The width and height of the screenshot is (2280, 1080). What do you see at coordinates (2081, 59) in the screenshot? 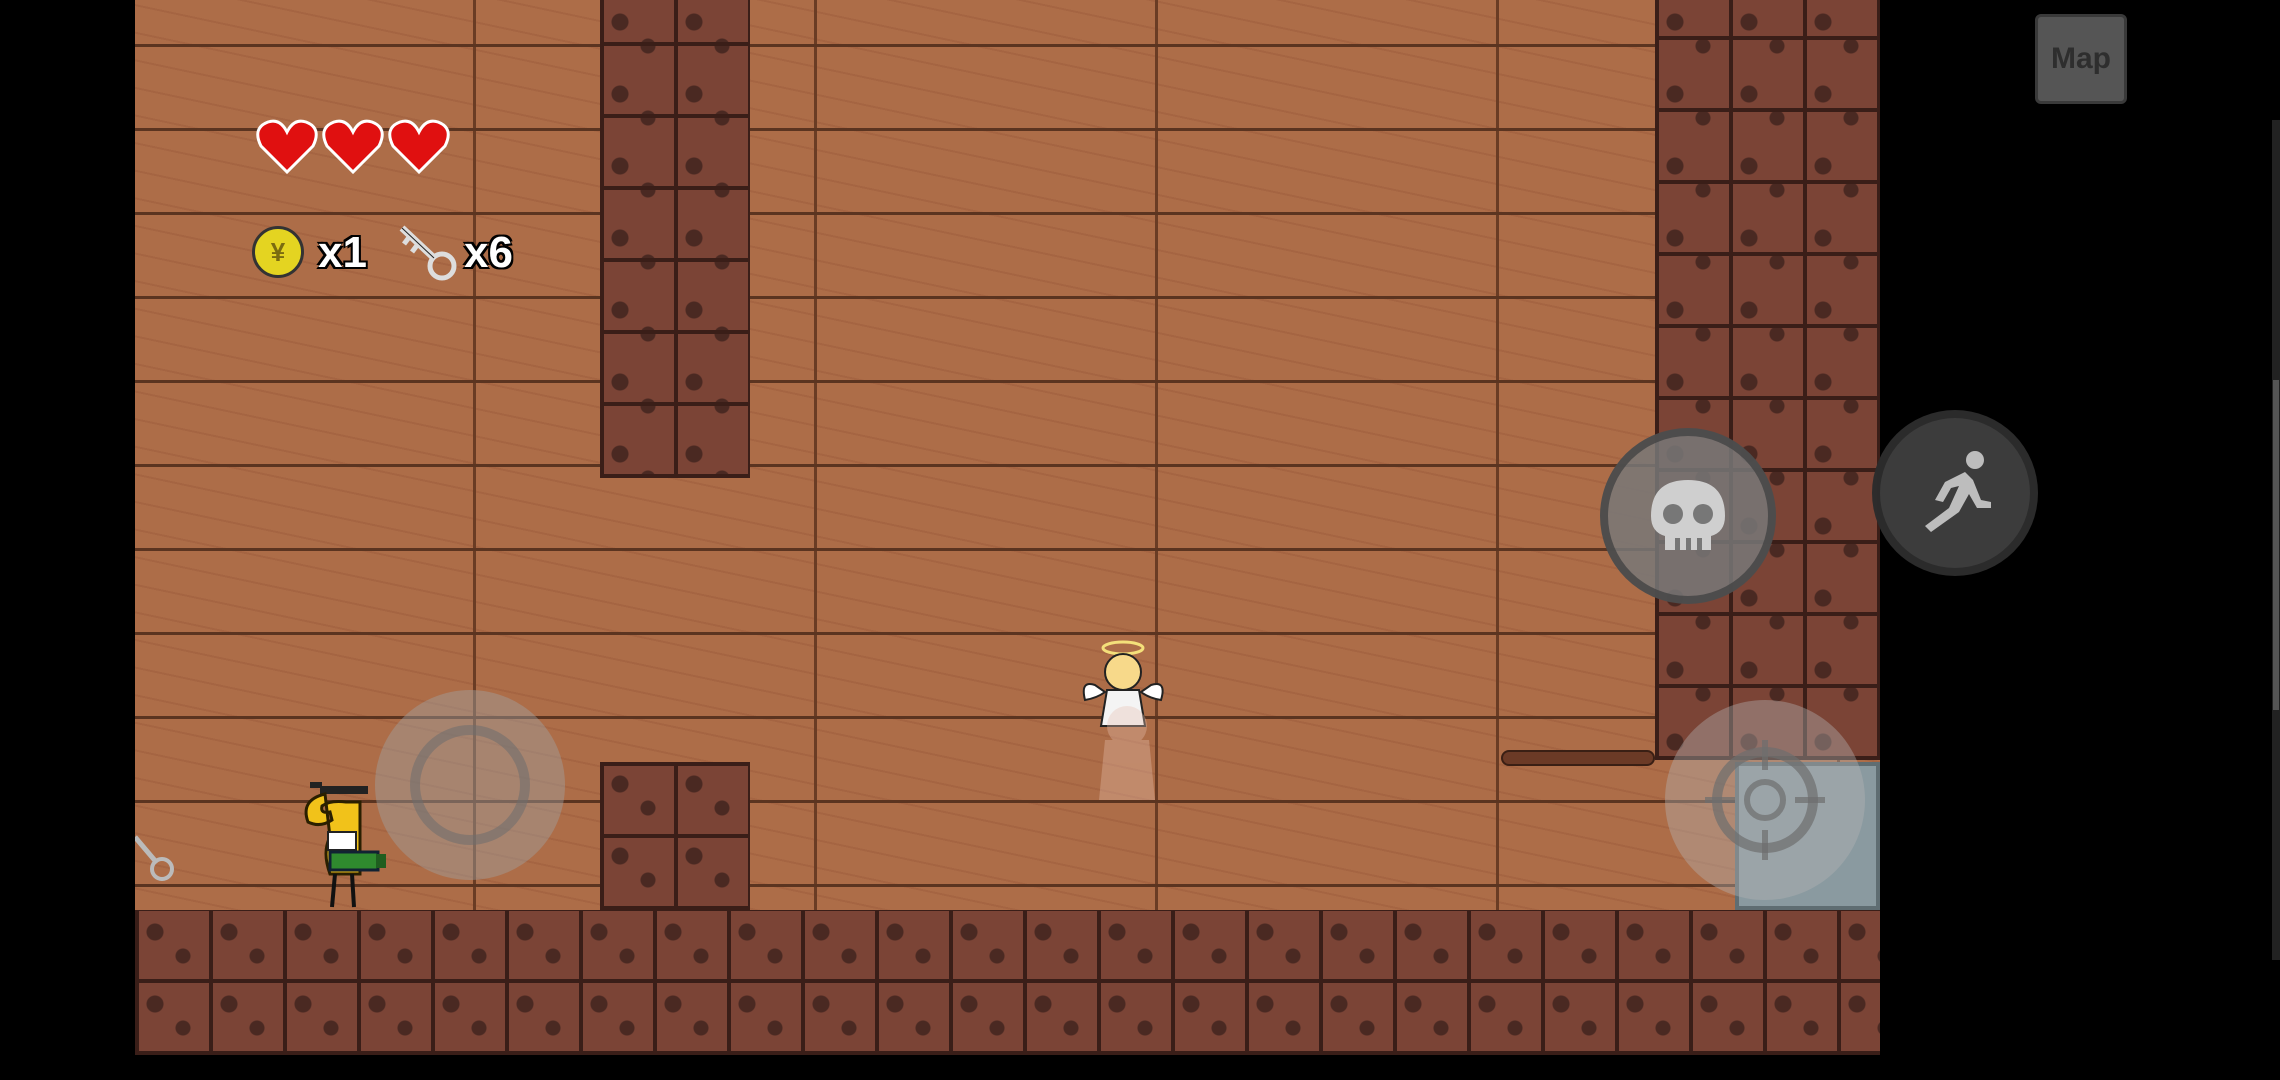
I see `map-button: Map` at bounding box center [2081, 59].